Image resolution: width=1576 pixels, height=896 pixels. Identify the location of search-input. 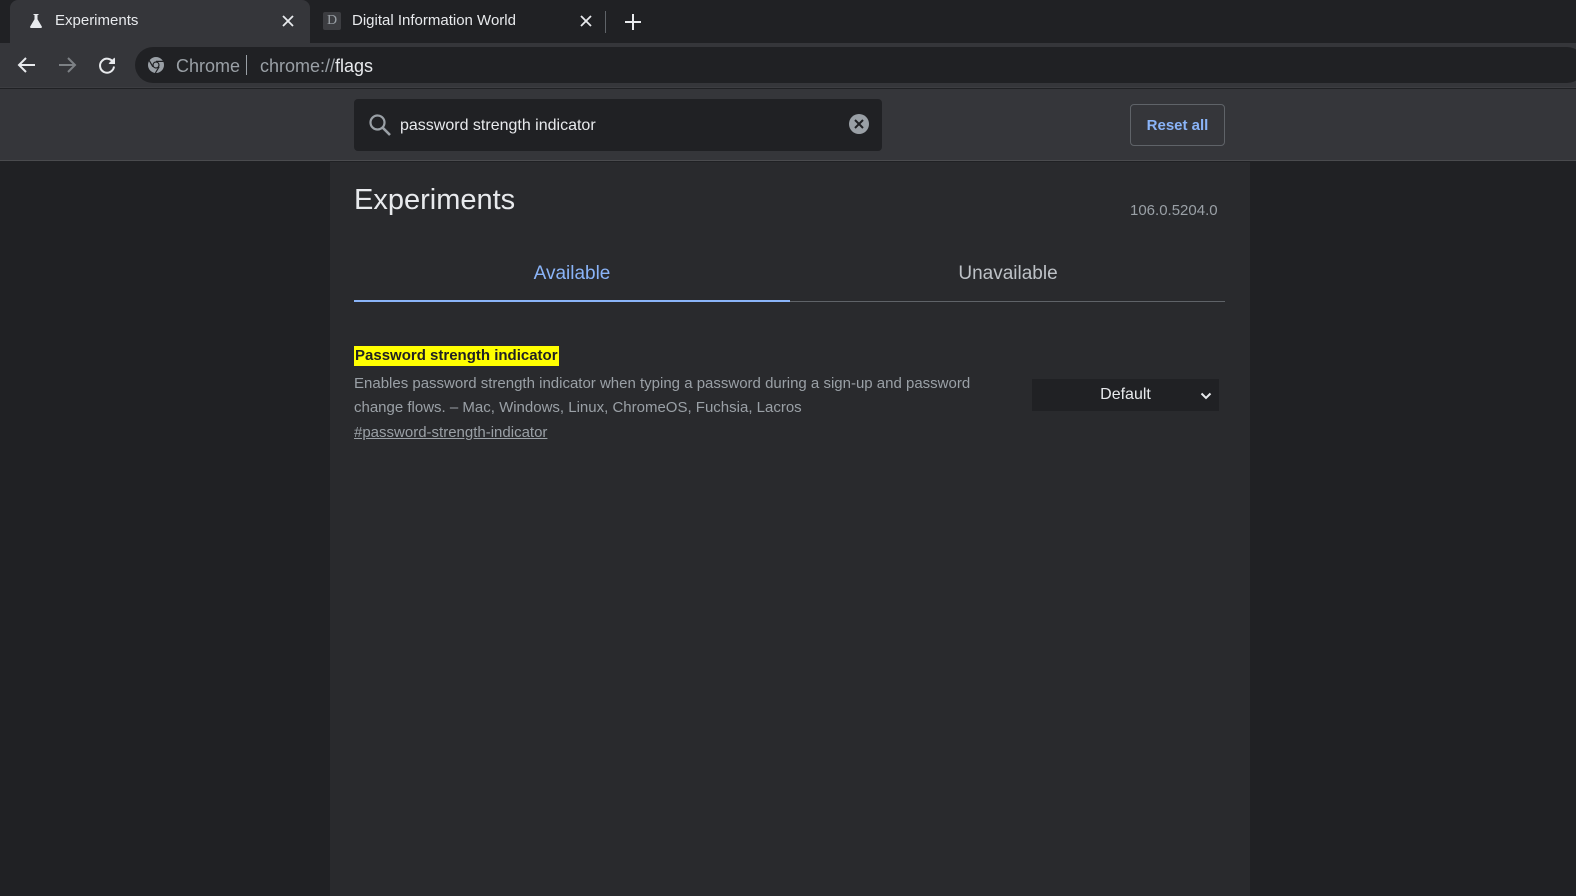
(620, 126).